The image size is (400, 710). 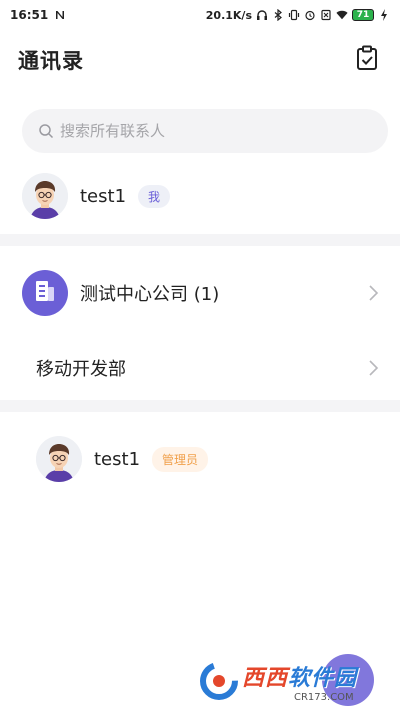 What do you see at coordinates (326, 15) in the screenshot?
I see `sim-off-icon` at bounding box center [326, 15].